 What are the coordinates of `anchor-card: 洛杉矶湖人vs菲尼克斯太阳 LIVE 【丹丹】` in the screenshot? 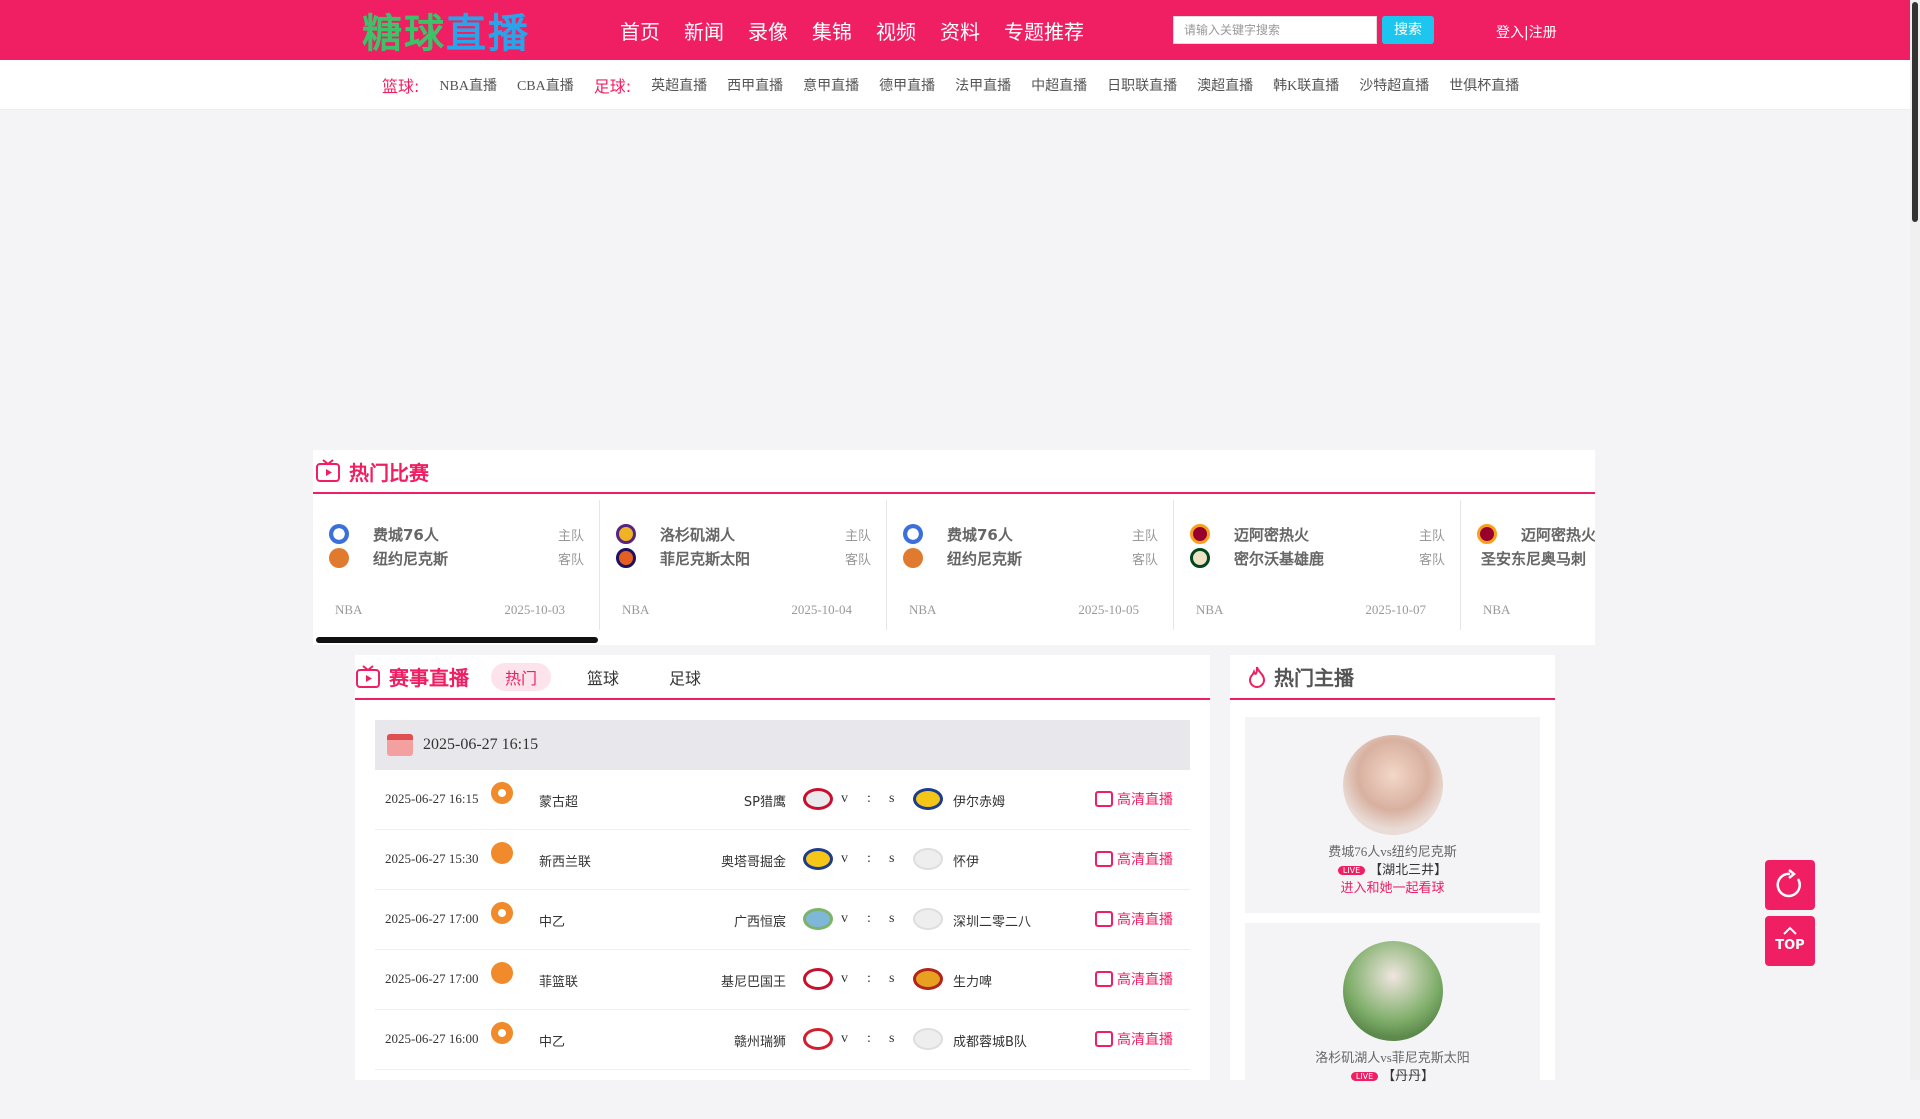 It's located at (1392, 1021).